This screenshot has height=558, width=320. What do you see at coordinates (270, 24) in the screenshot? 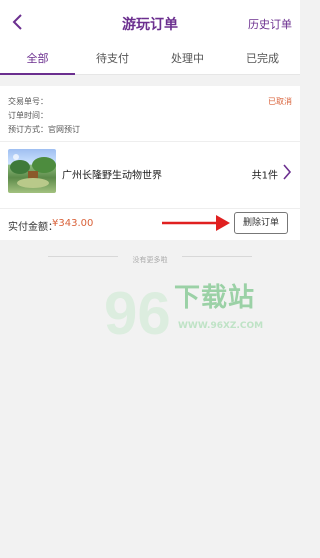
I see `history-orders-link: 历史订单` at bounding box center [270, 24].